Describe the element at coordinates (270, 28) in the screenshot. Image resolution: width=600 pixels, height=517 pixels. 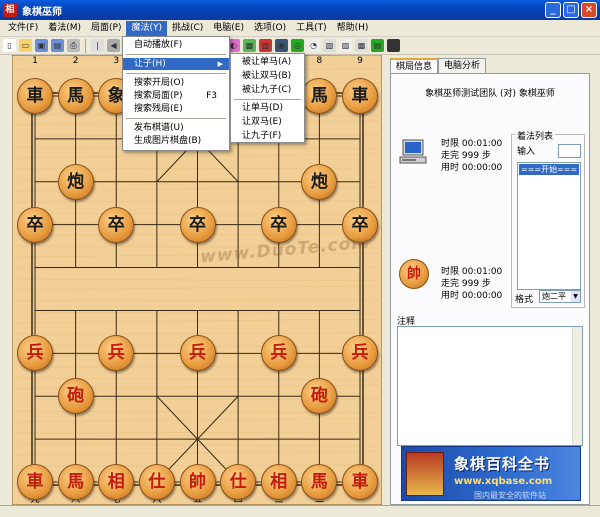
I see `menu-options: 选项(O)` at that location.